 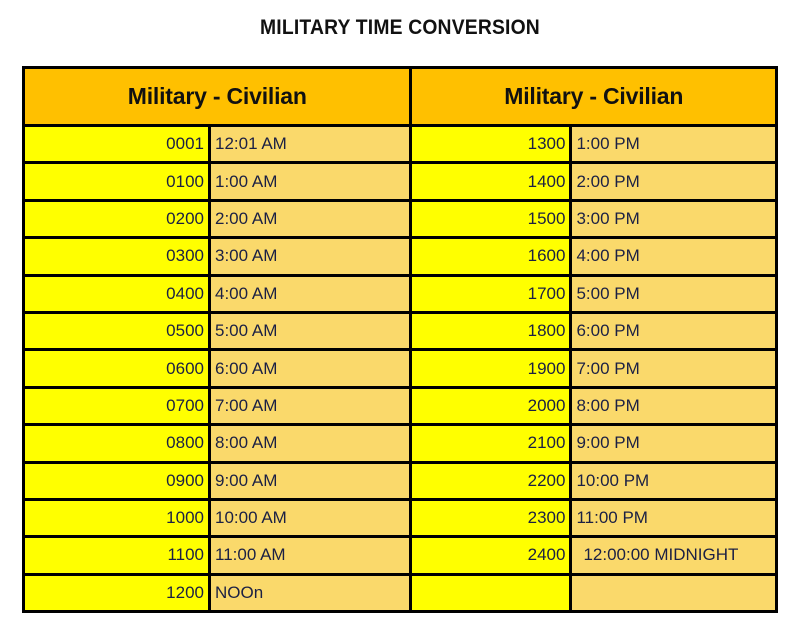 What do you see at coordinates (593, 98) in the screenshot?
I see `column-header-right: Military - Civilian` at bounding box center [593, 98].